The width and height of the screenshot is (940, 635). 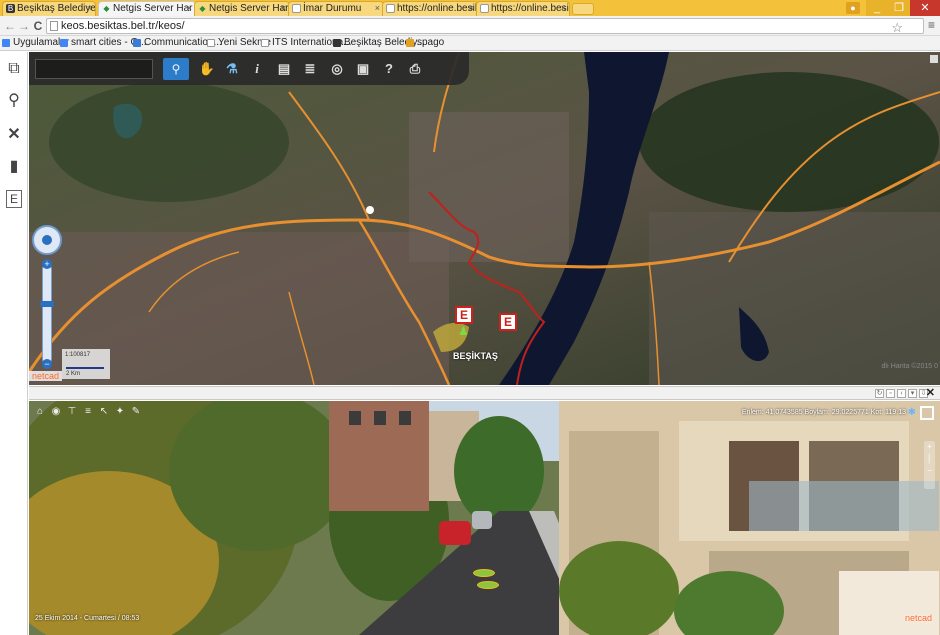 What do you see at coordinates (332, 8) in the screenshot?
I see `tab-label: İmar Durumu` at bounding box center [332, 8].